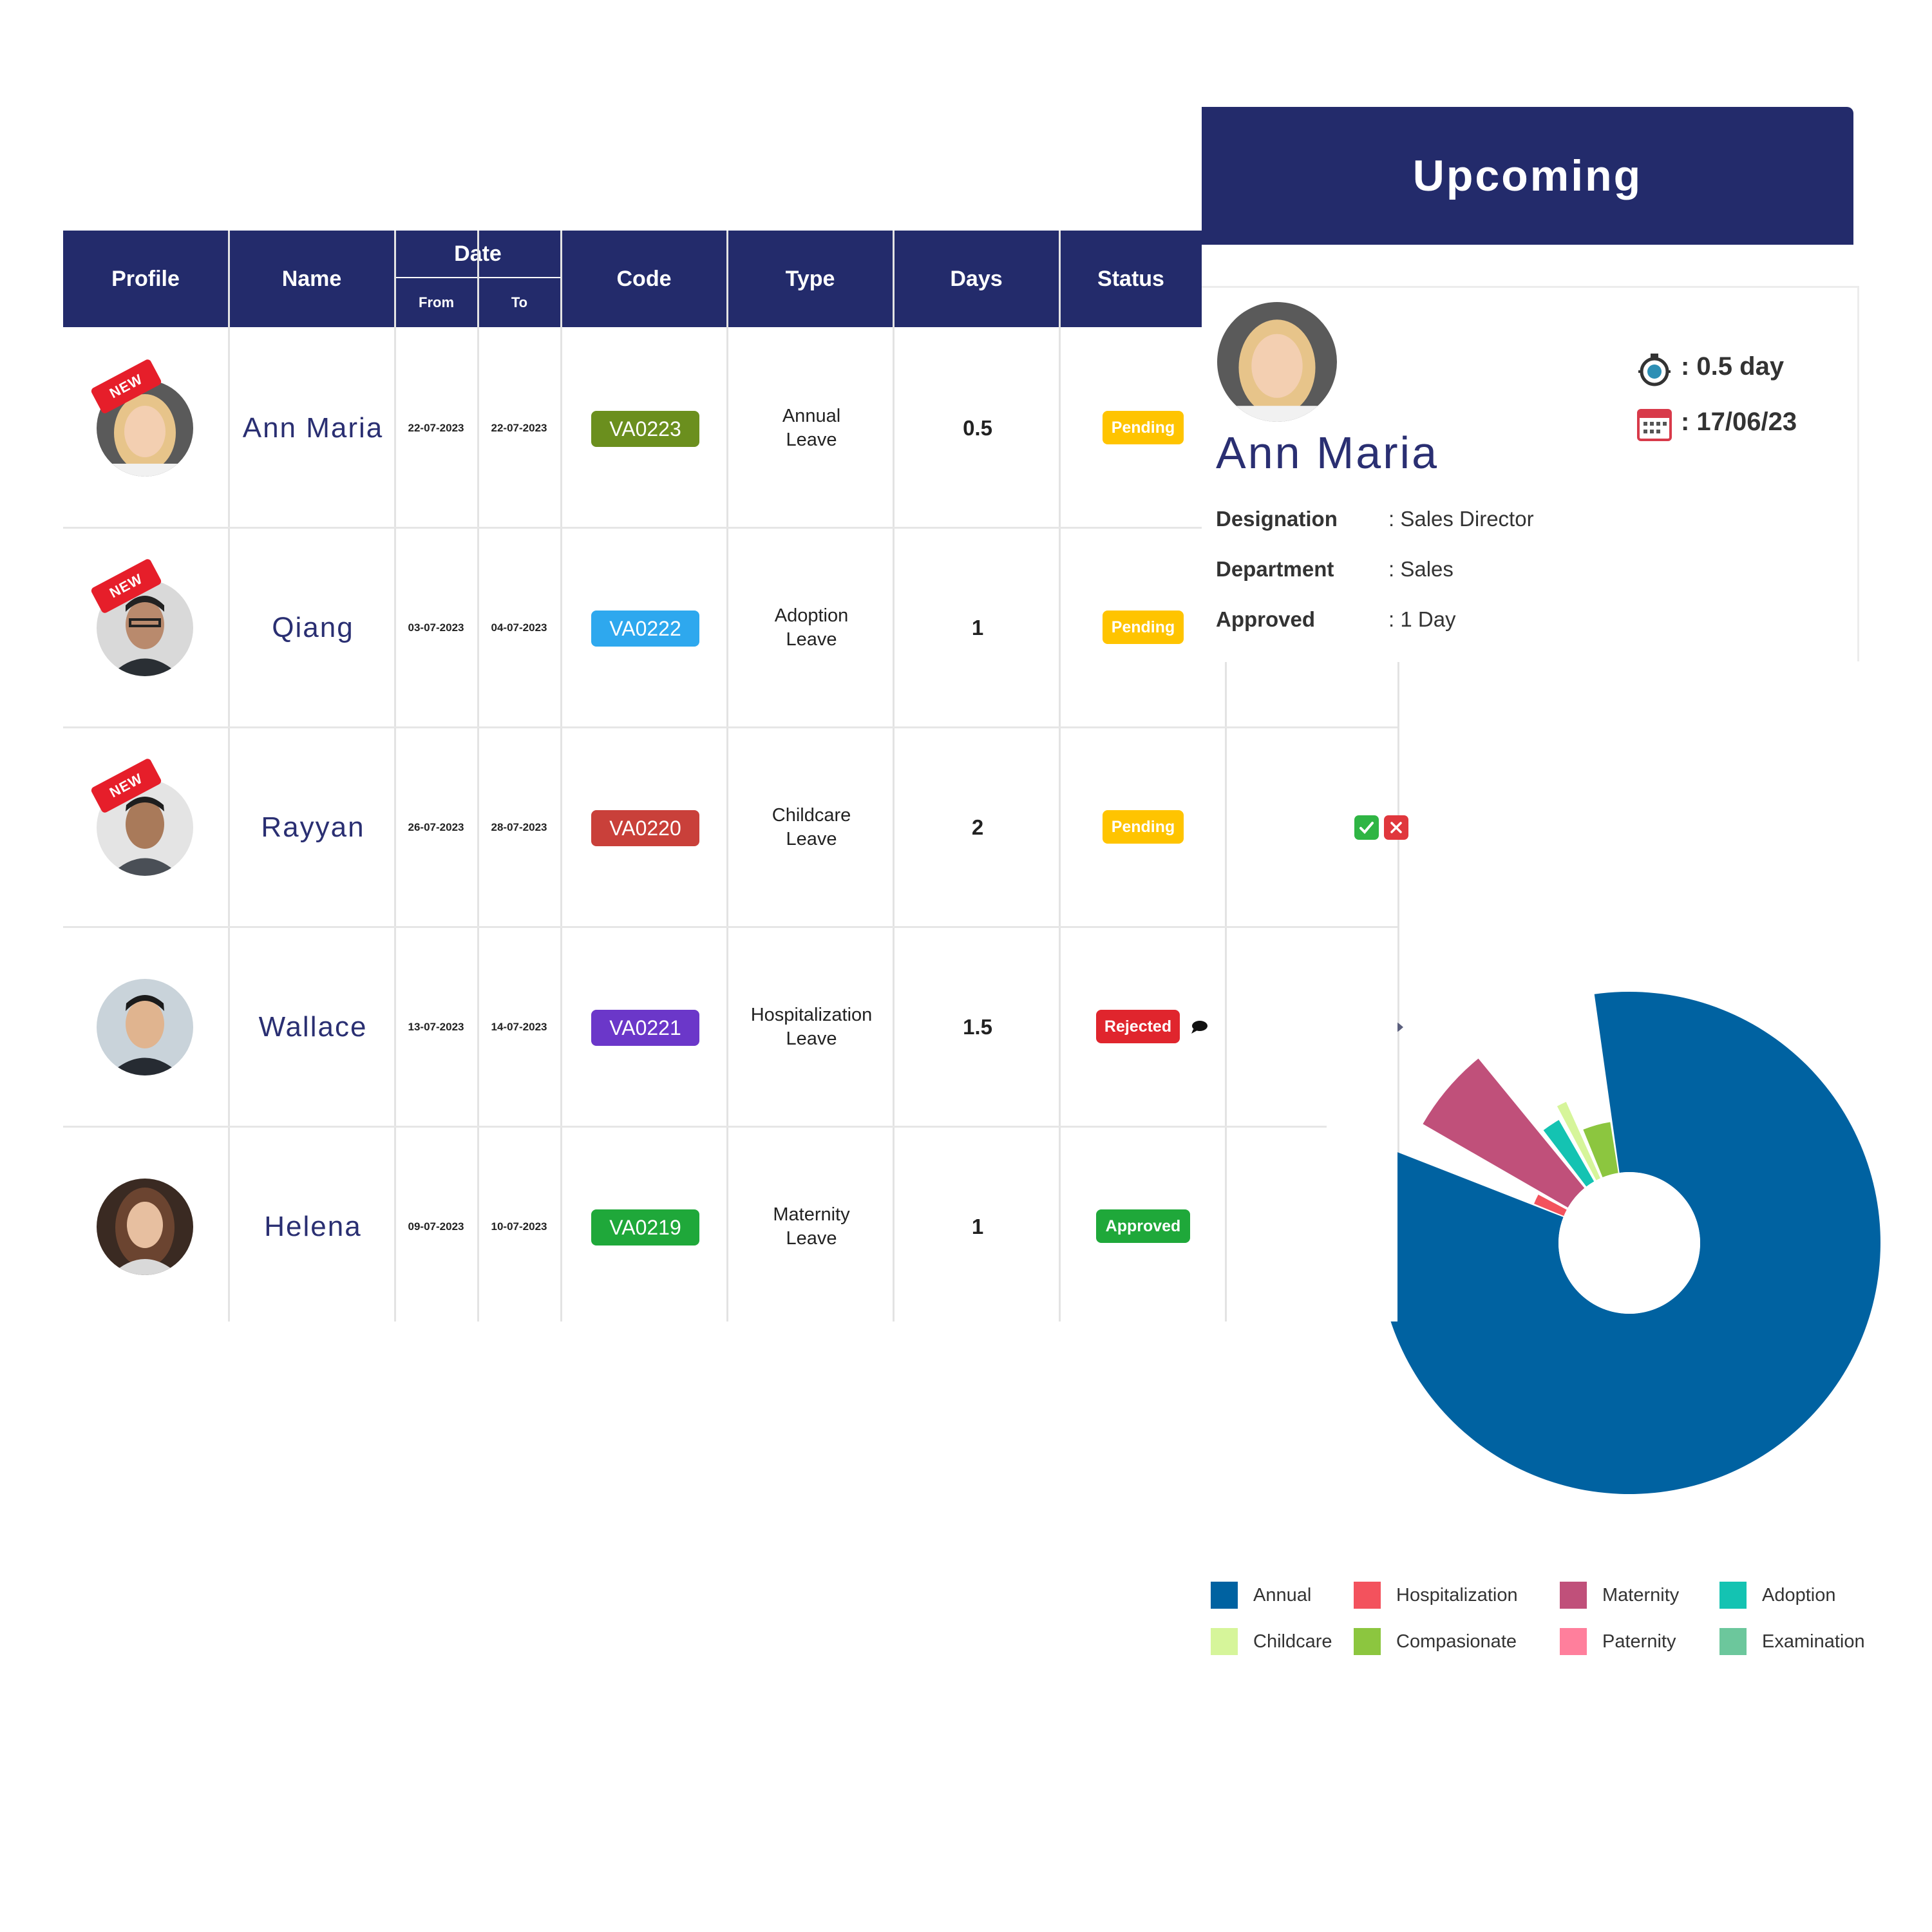 The image size is (1932, 1932). What do you see at coordinates (1739, 422) in the screenshot?
I see `upcoming-date: : 17/06/23` at bounding box center [1739, 422].